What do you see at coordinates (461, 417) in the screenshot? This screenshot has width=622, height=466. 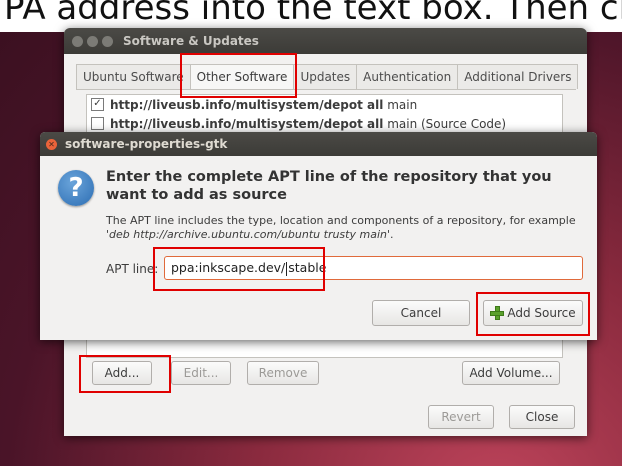 I see `revert-button: Revert` at bounding box center [461, 417].